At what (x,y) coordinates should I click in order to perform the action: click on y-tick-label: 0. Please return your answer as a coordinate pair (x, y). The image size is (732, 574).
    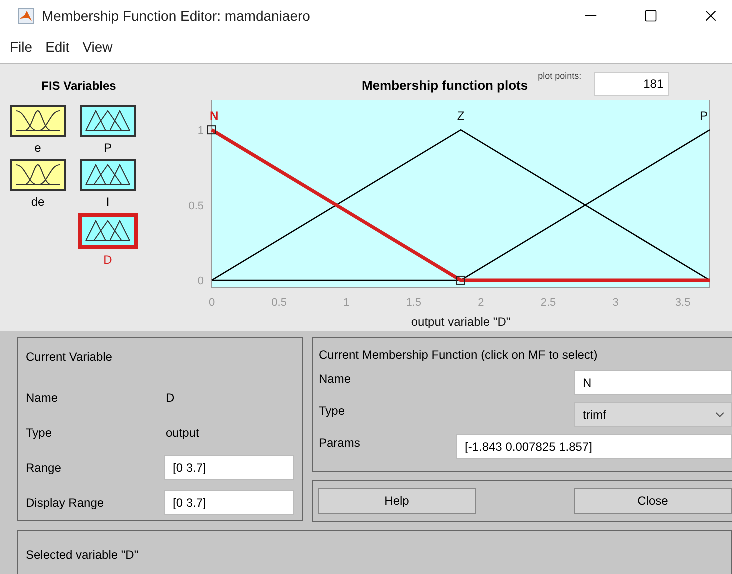
    Looking at the image, I should click on (201, 281).